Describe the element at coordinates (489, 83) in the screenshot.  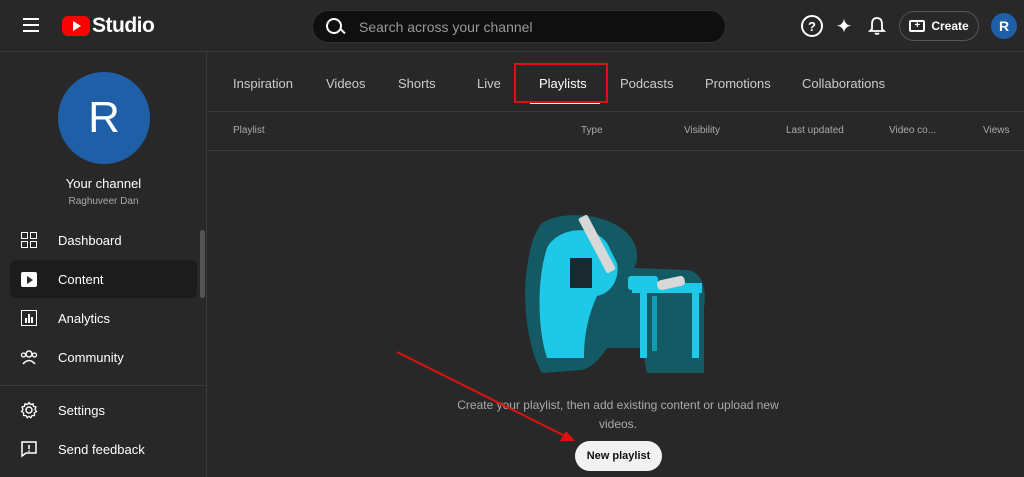
I see `tab-live: Live` at that location.